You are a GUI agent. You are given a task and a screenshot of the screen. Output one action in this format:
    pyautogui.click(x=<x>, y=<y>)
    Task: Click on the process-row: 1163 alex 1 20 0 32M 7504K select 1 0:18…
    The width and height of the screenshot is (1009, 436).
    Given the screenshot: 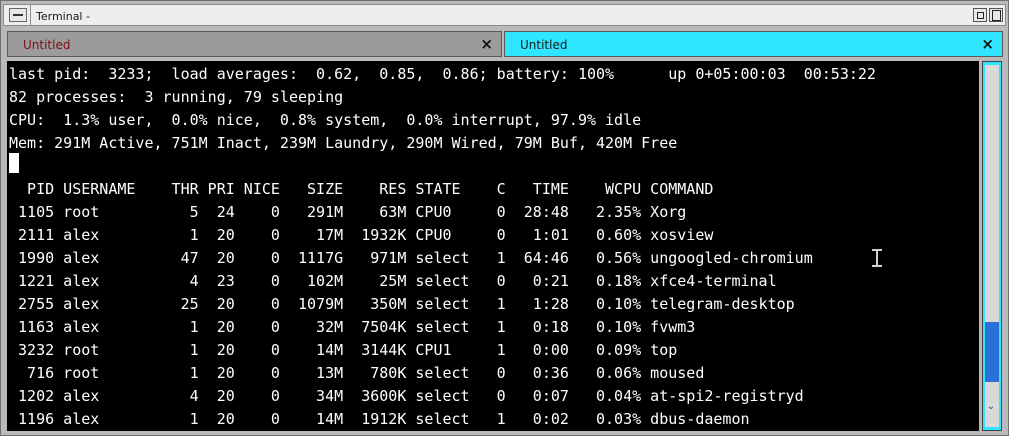 What is the action you would take?
    pyautogui.click(x=352, y=327)
    